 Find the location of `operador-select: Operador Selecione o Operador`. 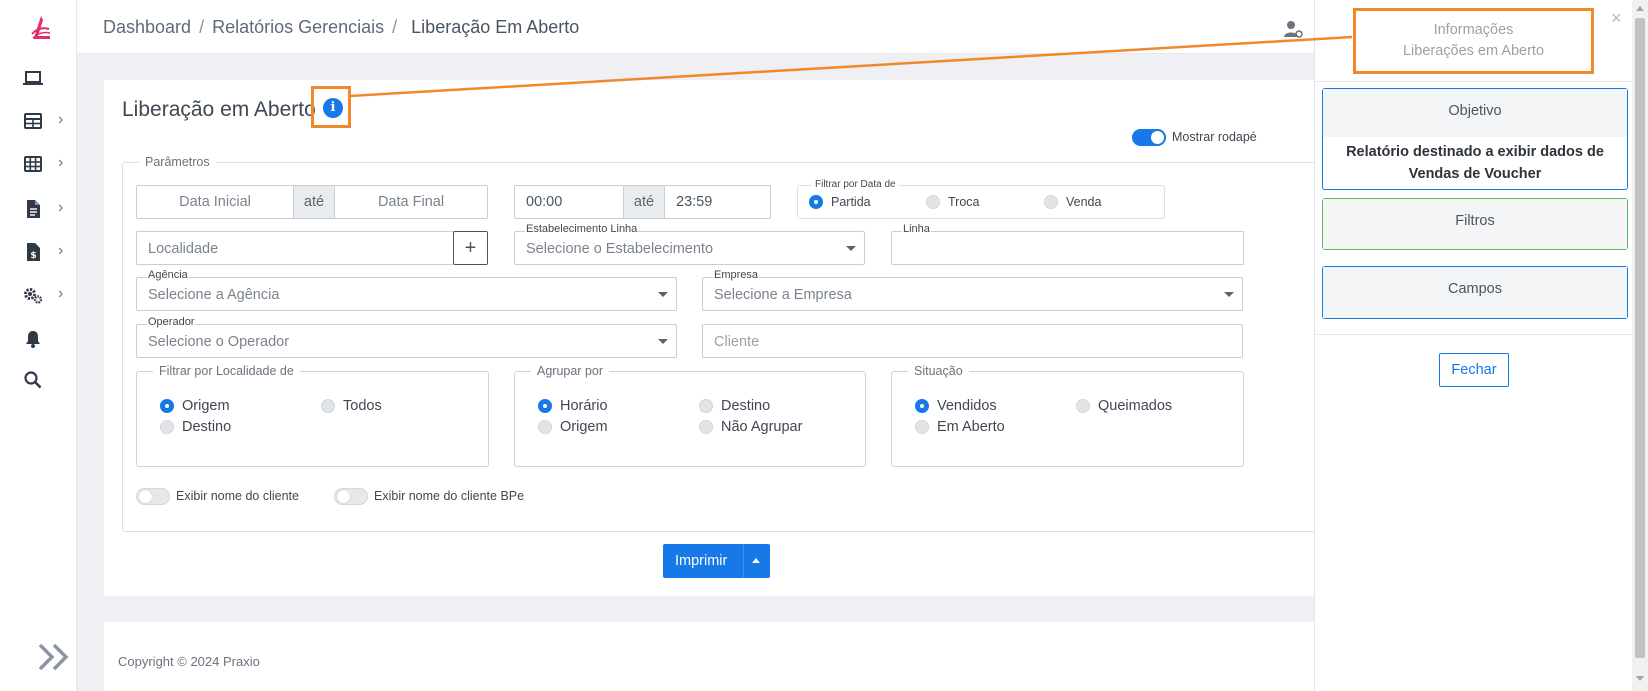

operador-select: Operador Selecione o Operador is located at coordinates (406, 337).